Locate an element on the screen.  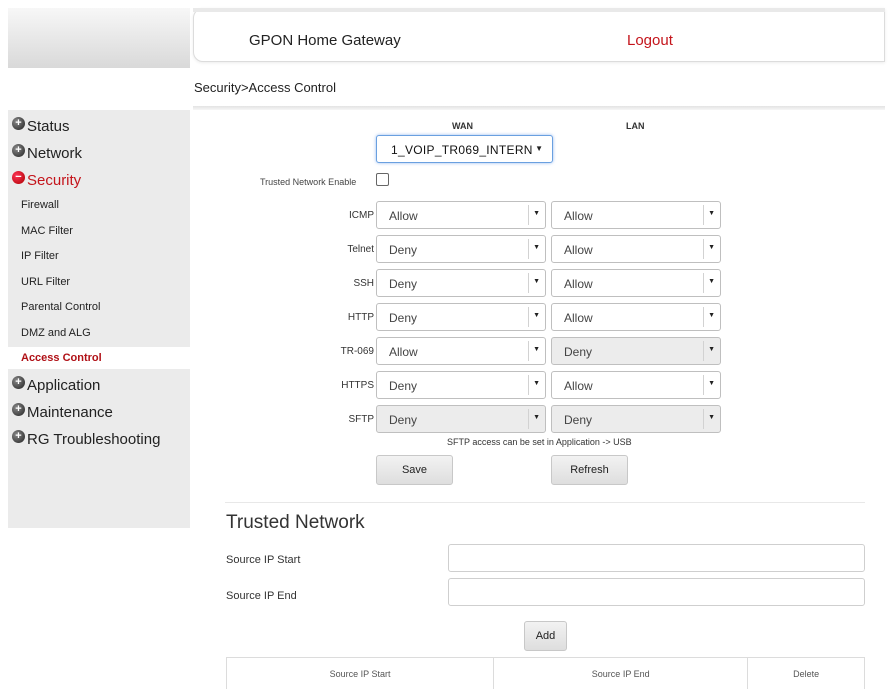
sidebar-item-rg-troubleshooting: + RG Troubleshooting is located at coordinates (86, 439).